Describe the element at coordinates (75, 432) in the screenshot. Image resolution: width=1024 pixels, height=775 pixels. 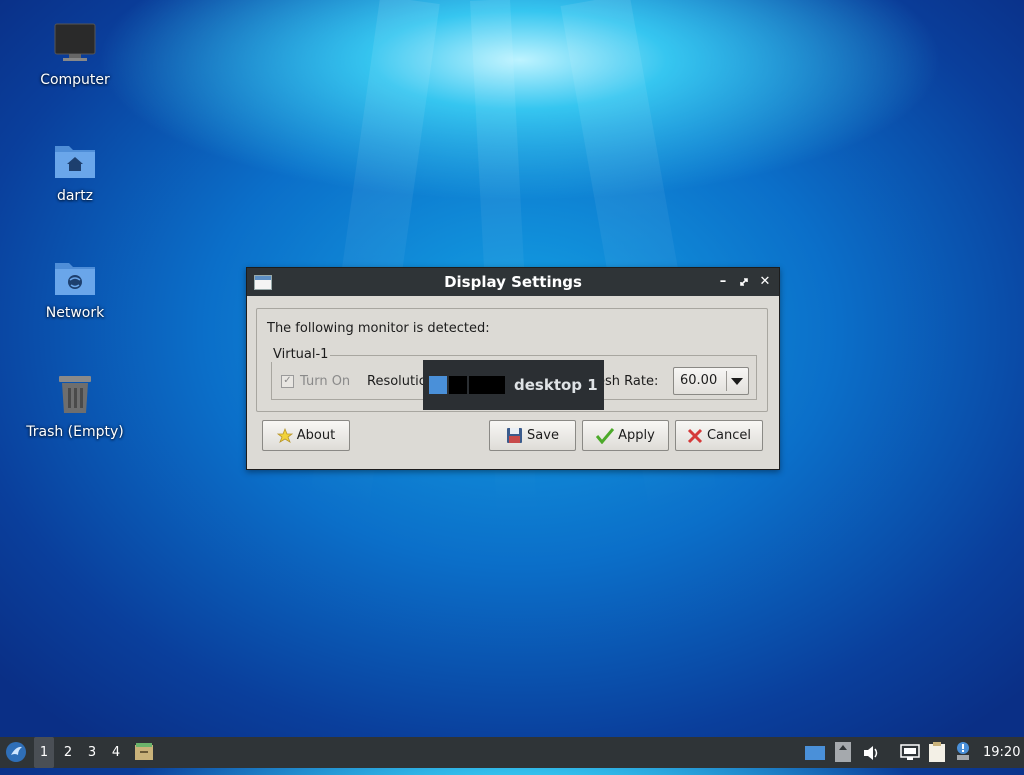
I see `desktop-icon-label: Trash (Empty)` at that location.